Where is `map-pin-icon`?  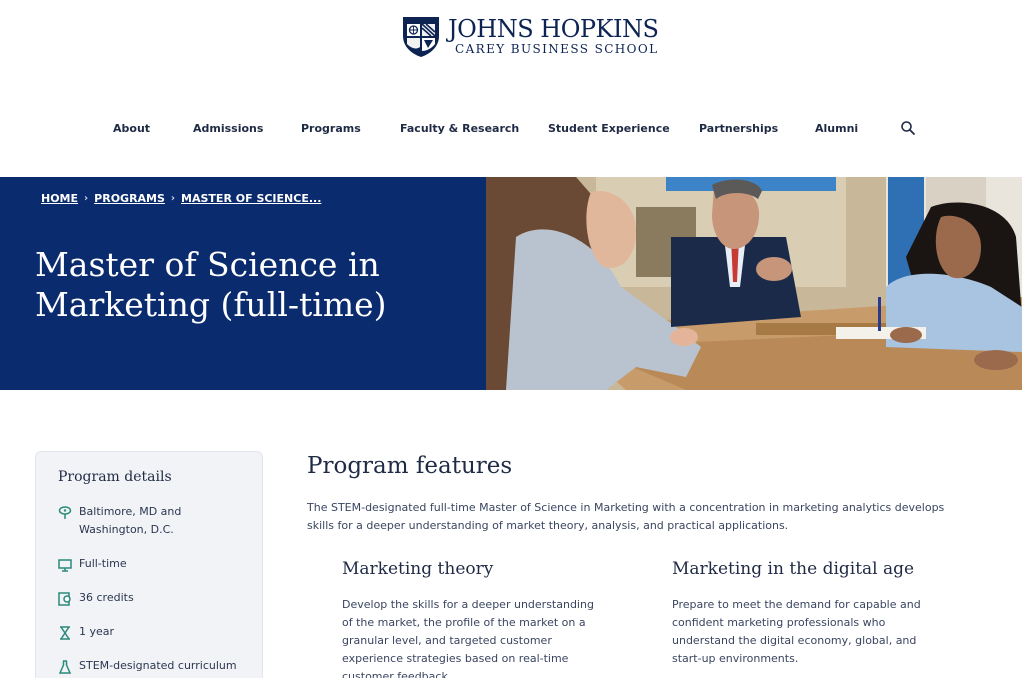
map-pin-icon is located at coordinates (65, 512).